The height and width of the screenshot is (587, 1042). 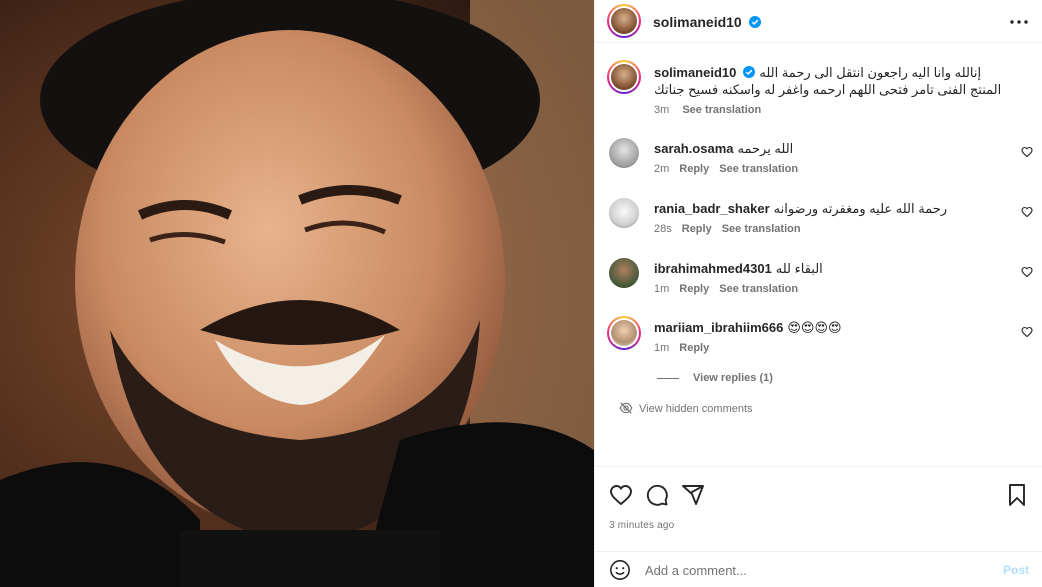 What do you see at coordinates (718, 327) in the screenshot?
I see `comment-username: mariiam_ibrahiim666` at bounding box center [718, 327].